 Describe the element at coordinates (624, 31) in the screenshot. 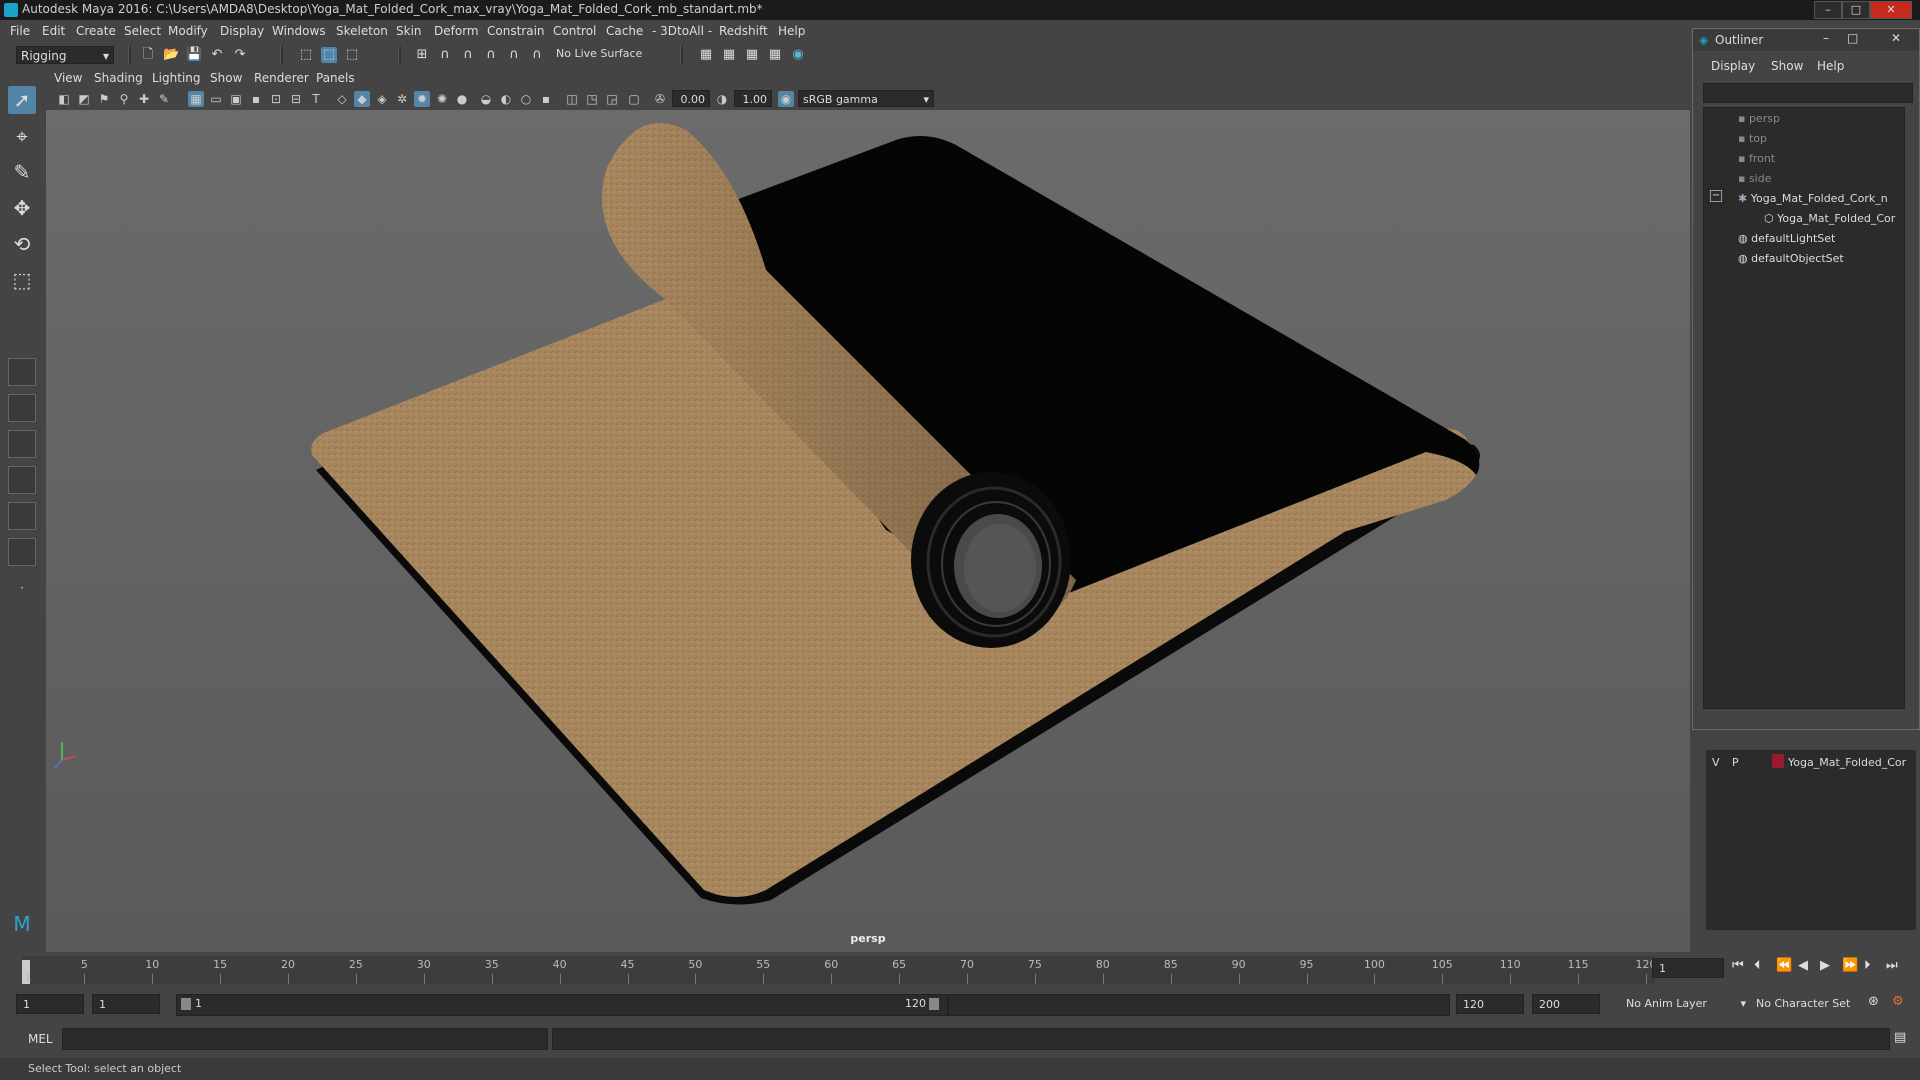

I see `menu-cache: Cache` at that location.